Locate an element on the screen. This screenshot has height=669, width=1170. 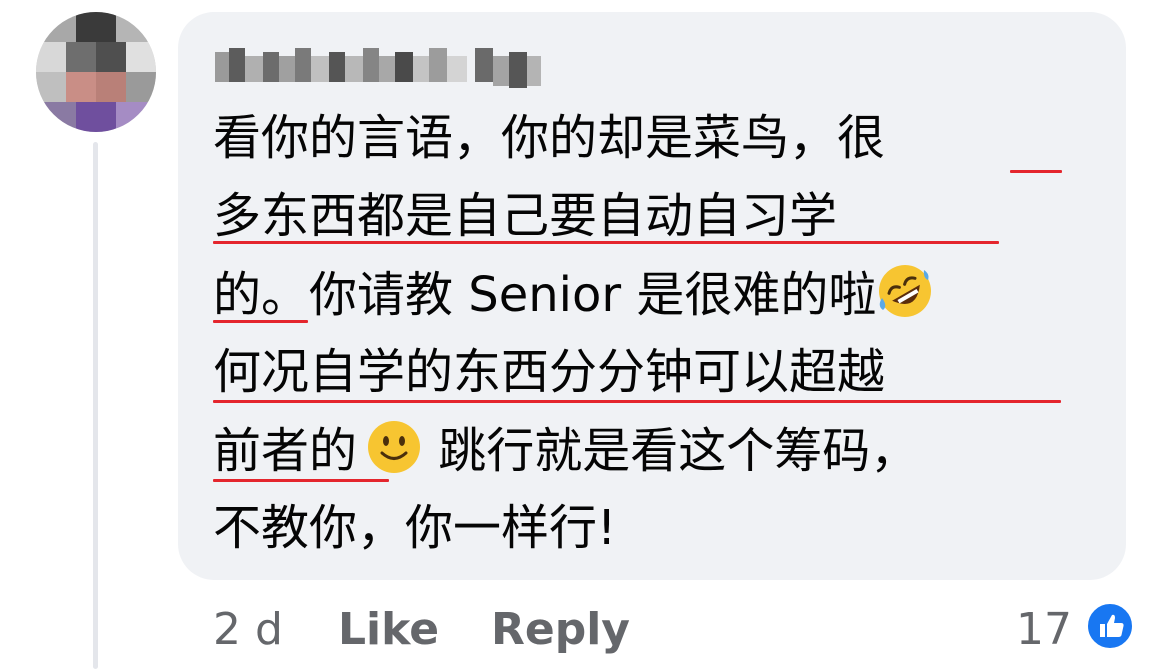
thumbs-up-icon is located at coordinates (1110, 626).